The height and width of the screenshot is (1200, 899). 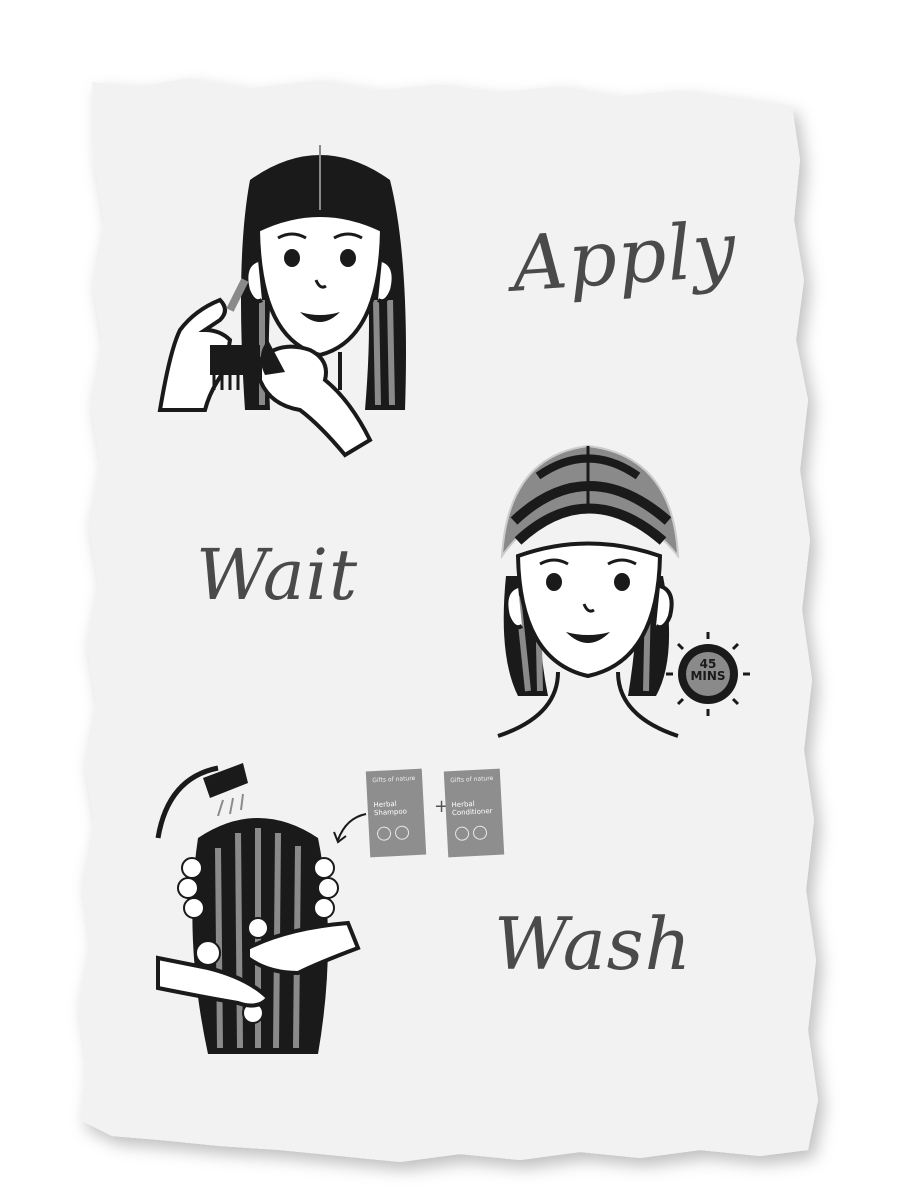 What do you see at coordinates (593, 944) in the screenshot?
I see `step-label-wash: Wash` at bounding box center [593, 944].